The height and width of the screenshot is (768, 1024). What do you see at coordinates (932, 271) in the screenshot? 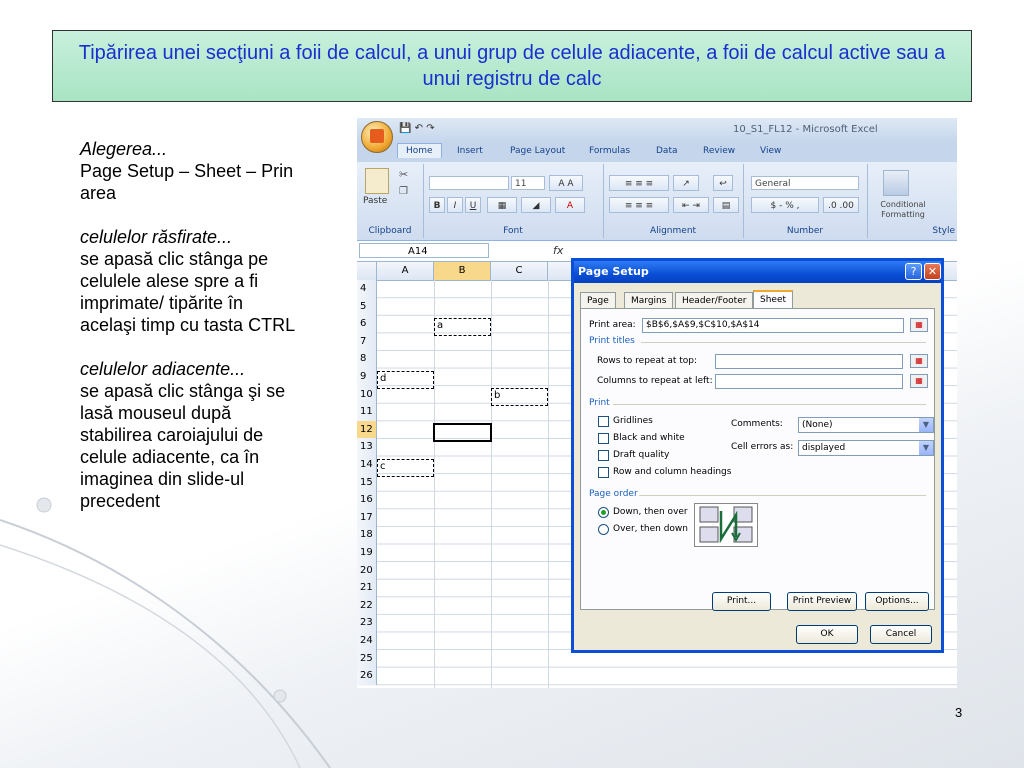
I see `close-icon: ✕` at bounding box center [932, 271].